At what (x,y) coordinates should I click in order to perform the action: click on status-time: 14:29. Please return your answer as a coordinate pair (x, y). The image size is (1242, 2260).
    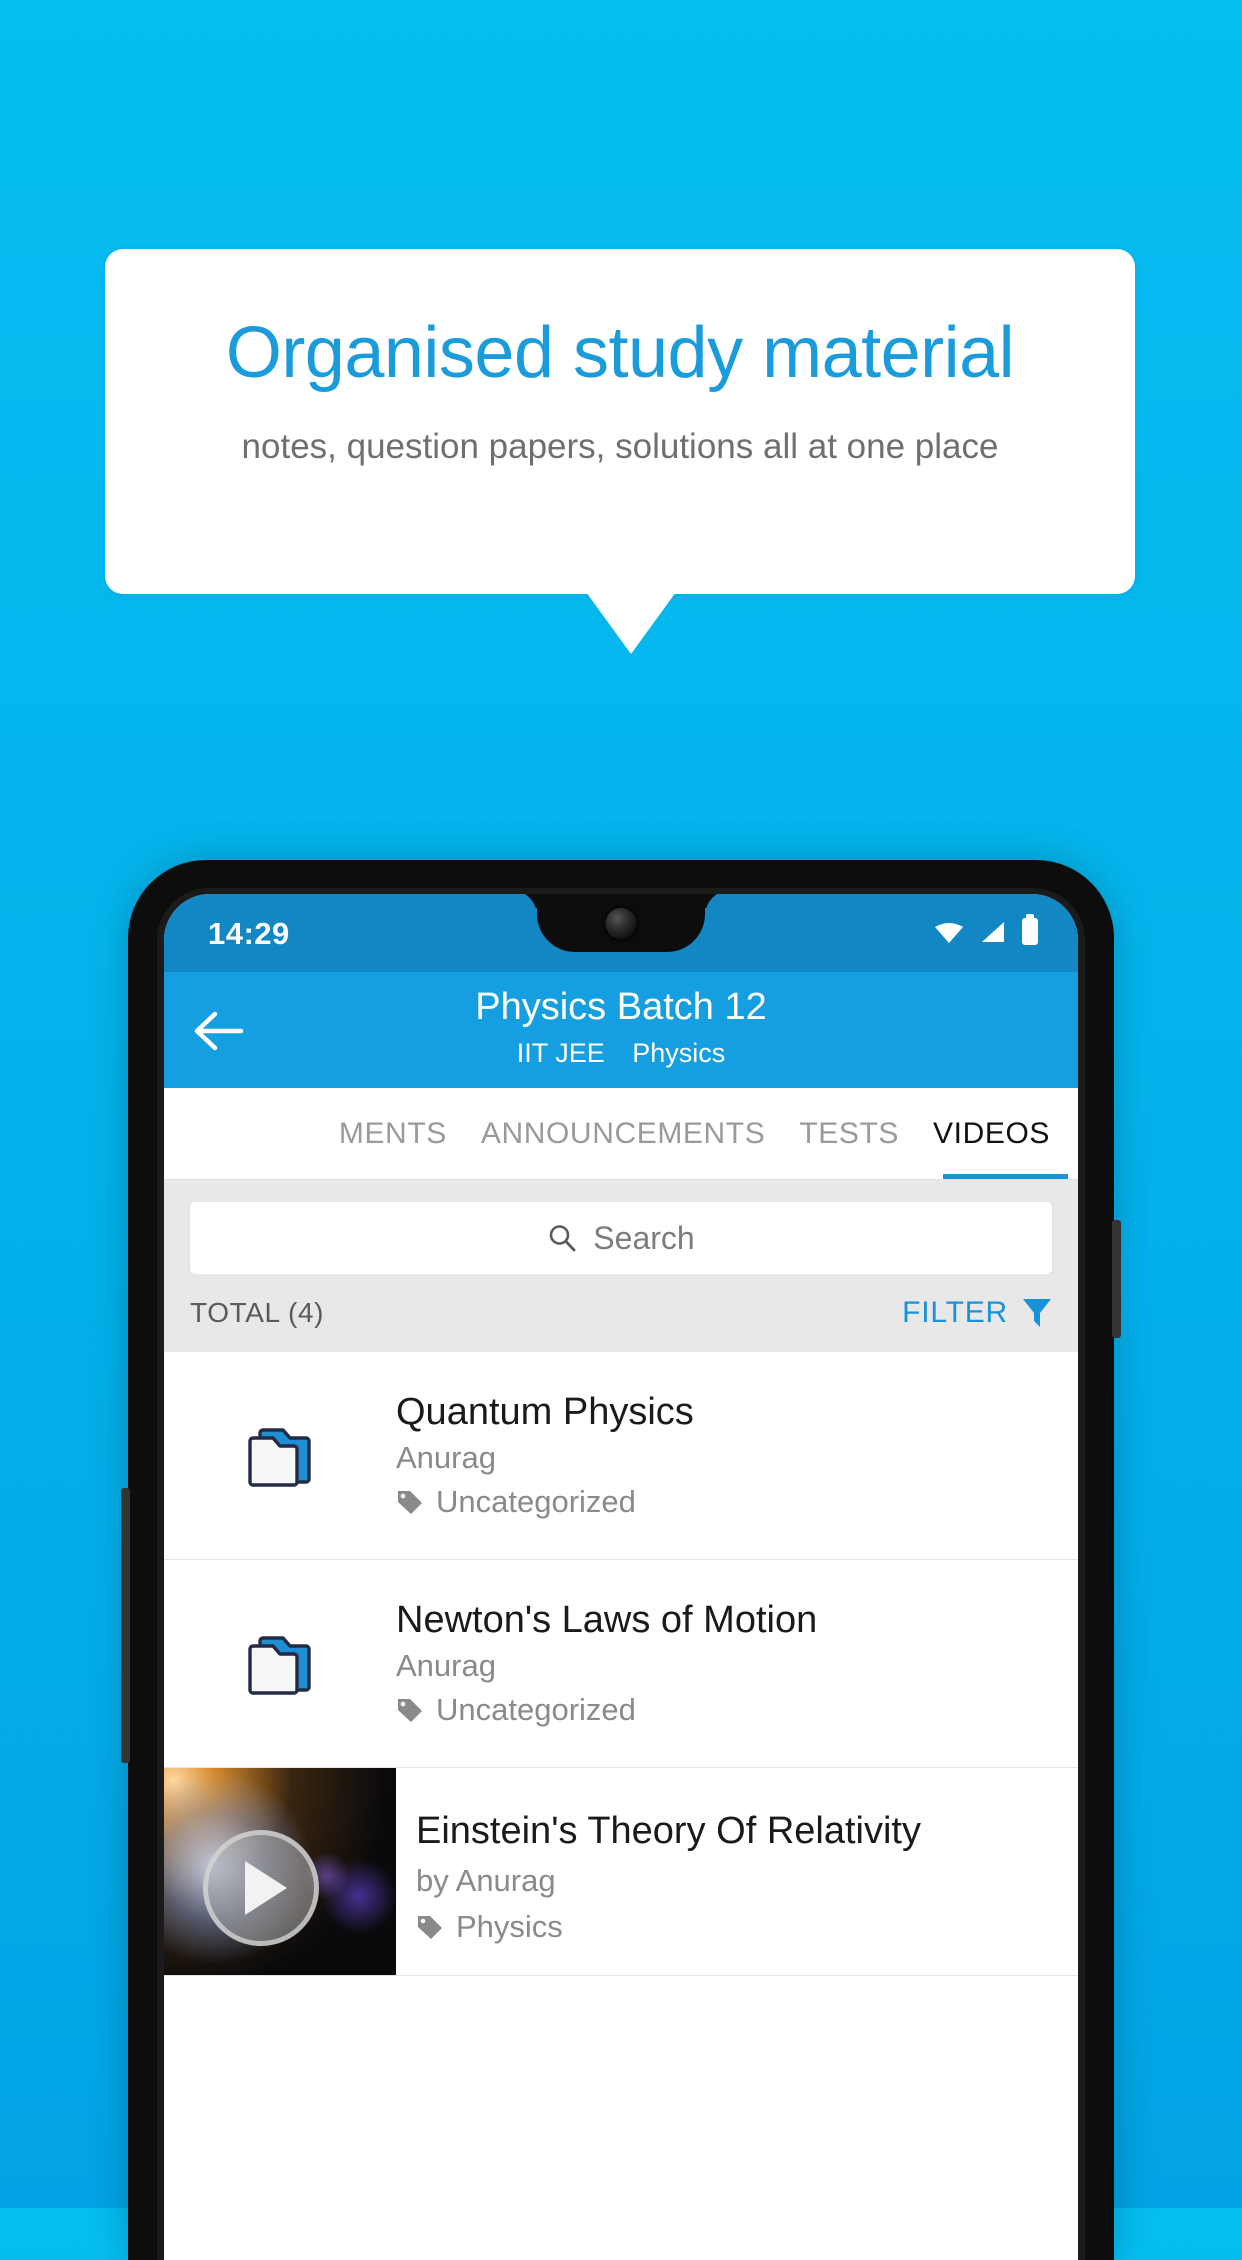
    Looking at the image, I should click on (249, 933).